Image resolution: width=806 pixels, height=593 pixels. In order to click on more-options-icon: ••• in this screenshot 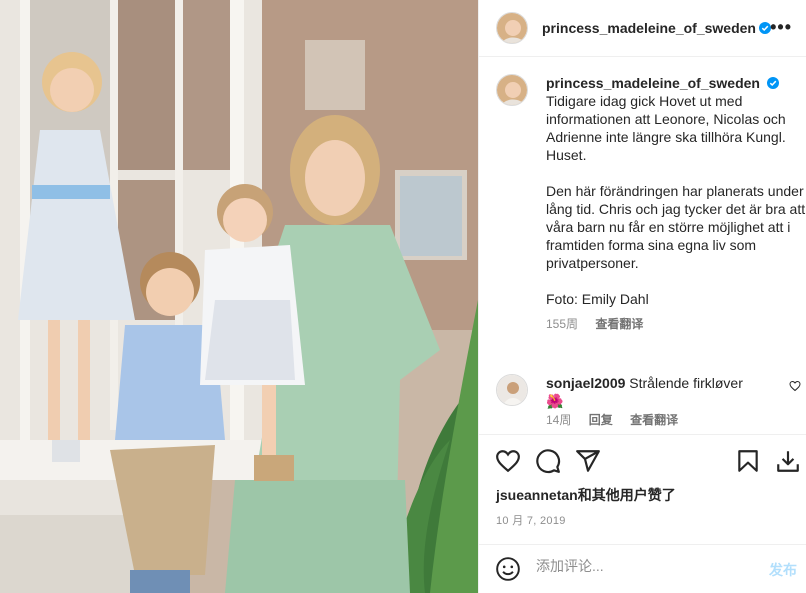, I will do `click(781, 27)`.